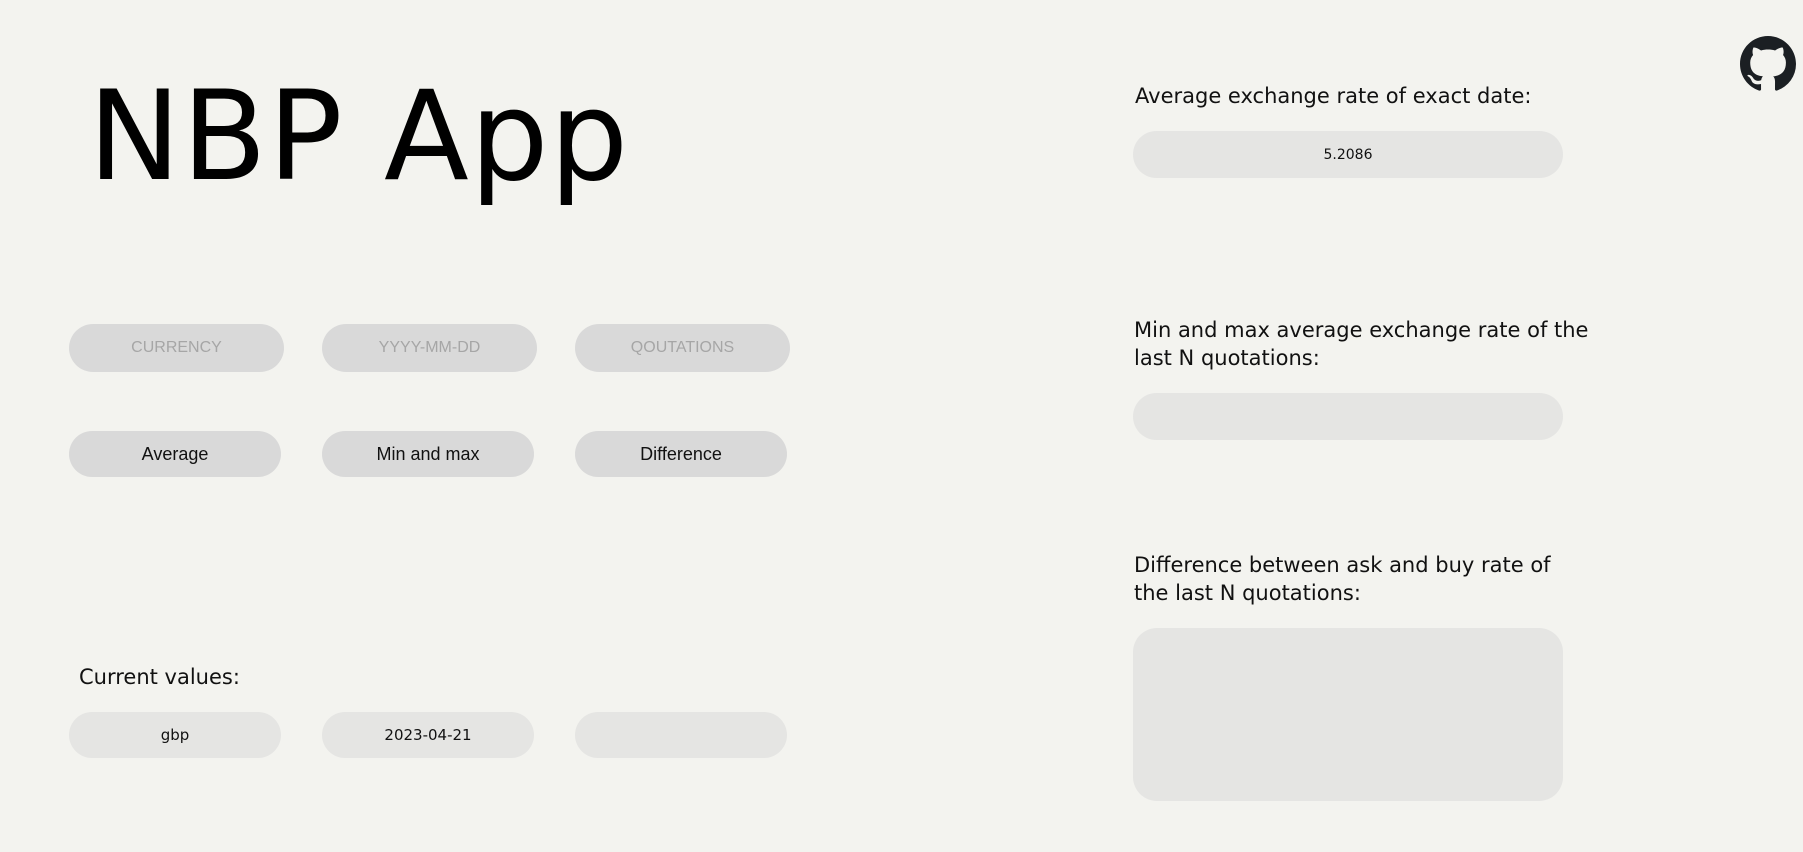 The image size is (1803, 852). I want to click on average-rate-value: 5.2086, so click(1348, 154).